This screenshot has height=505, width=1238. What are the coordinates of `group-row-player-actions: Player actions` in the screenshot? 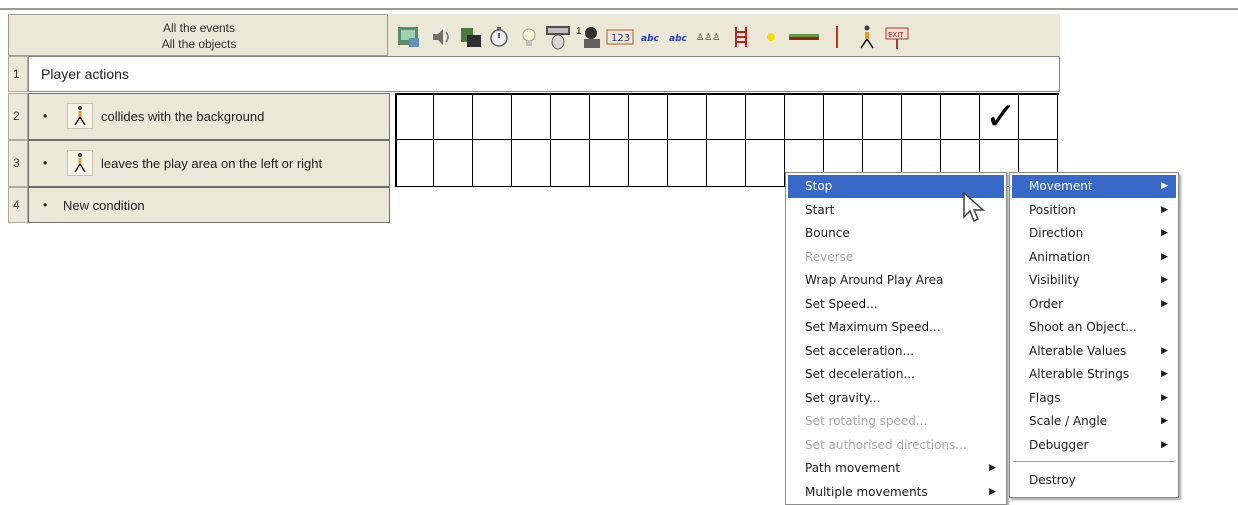 It's located at (544, 74).